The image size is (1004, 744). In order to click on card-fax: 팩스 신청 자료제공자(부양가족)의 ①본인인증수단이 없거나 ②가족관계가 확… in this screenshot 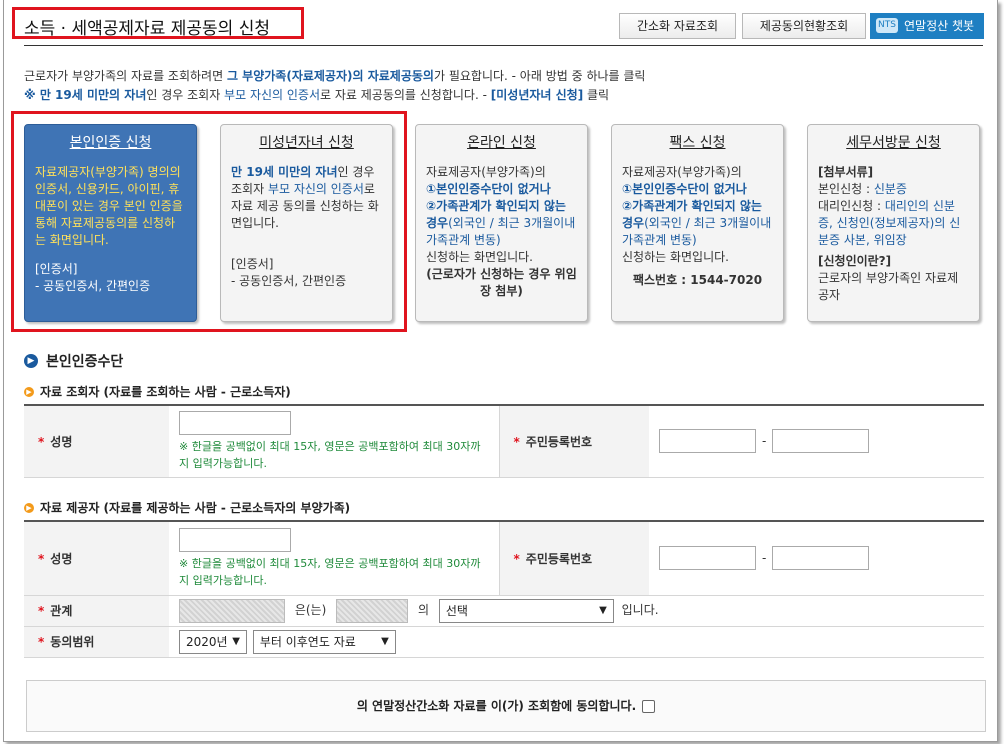, I will do `click(697, 223)`.